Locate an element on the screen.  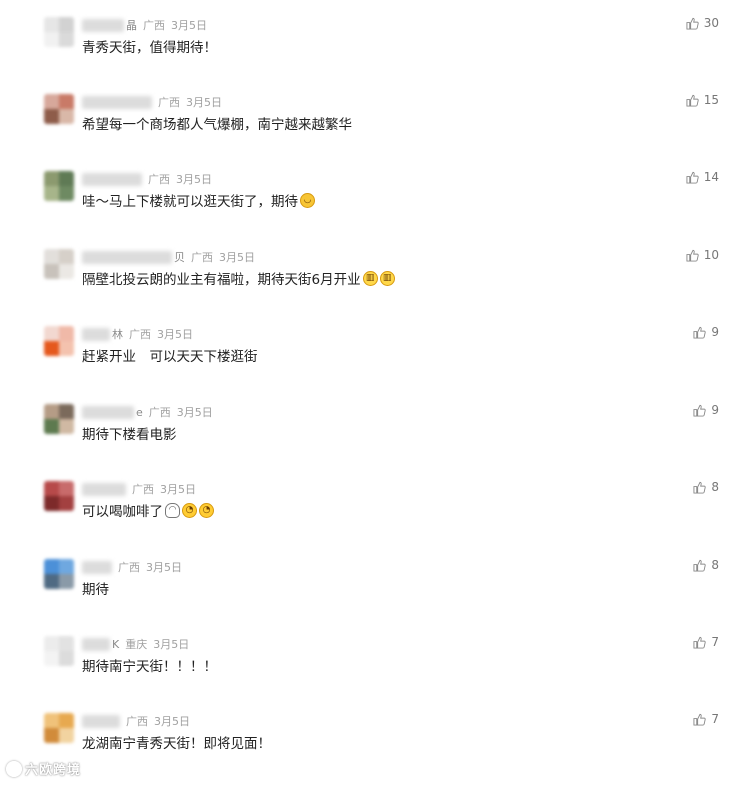
comment-text-line: 可以喝咖啡了 ◠ ◔ ◔ is located at coordinates (148, 510).